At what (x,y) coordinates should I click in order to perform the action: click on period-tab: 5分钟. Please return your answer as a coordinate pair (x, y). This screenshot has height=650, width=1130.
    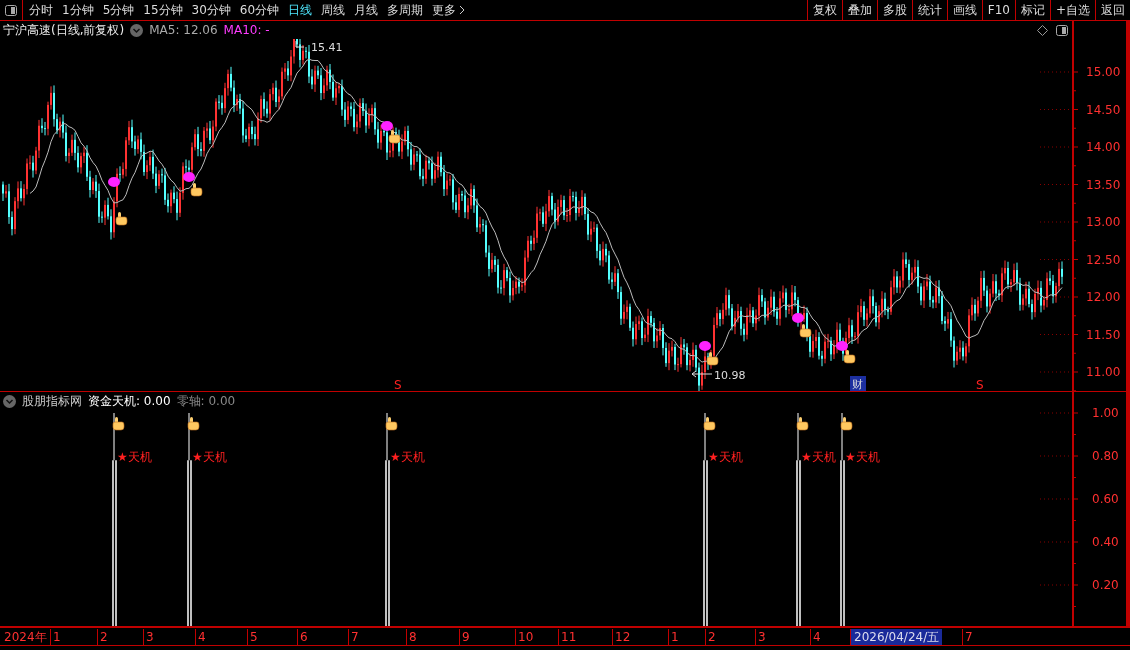
    Looking at the image, I should click on (118, 10).